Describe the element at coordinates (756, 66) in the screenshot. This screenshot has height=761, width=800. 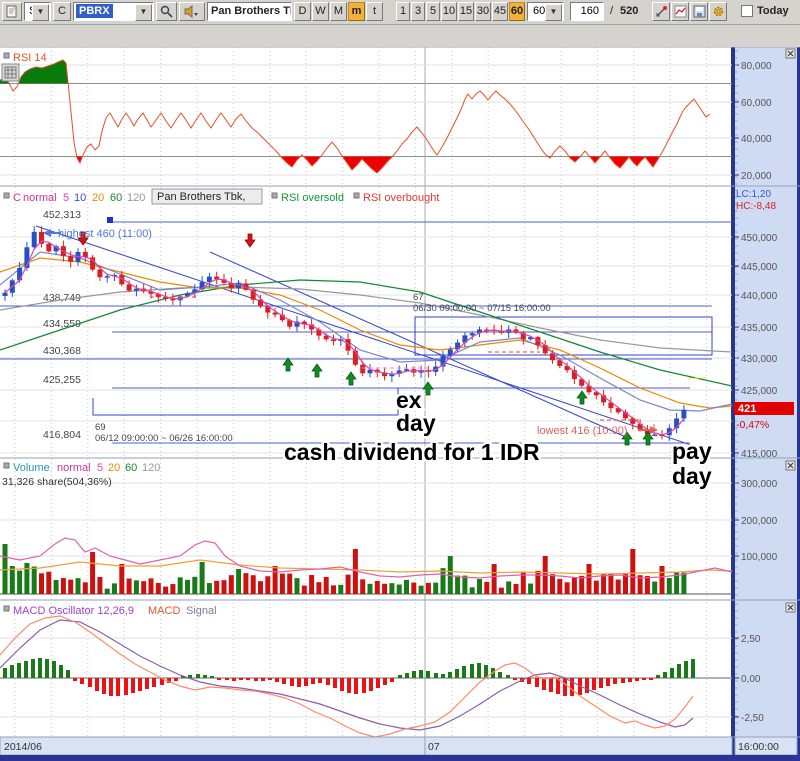
I see `svg-text: 80,000` at that location.